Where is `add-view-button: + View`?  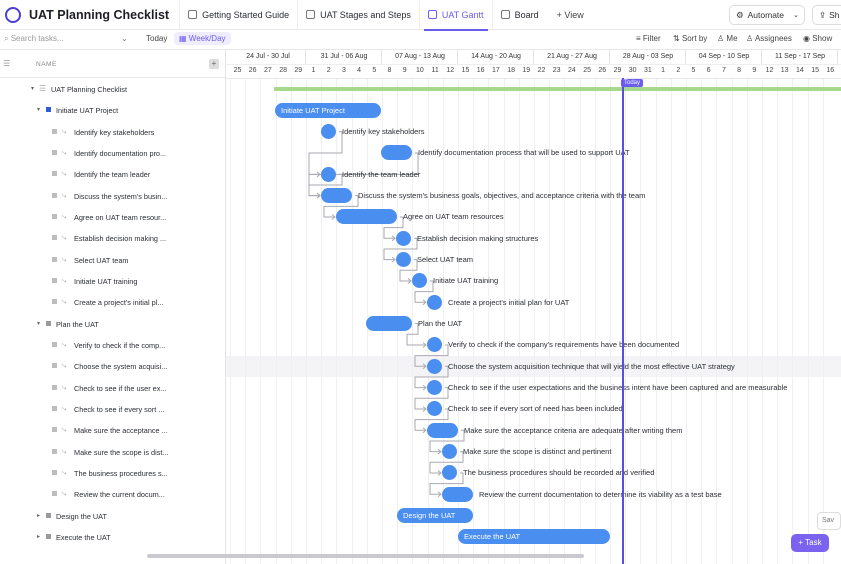 add-view-button: + View is located at coordinates (570, 15).